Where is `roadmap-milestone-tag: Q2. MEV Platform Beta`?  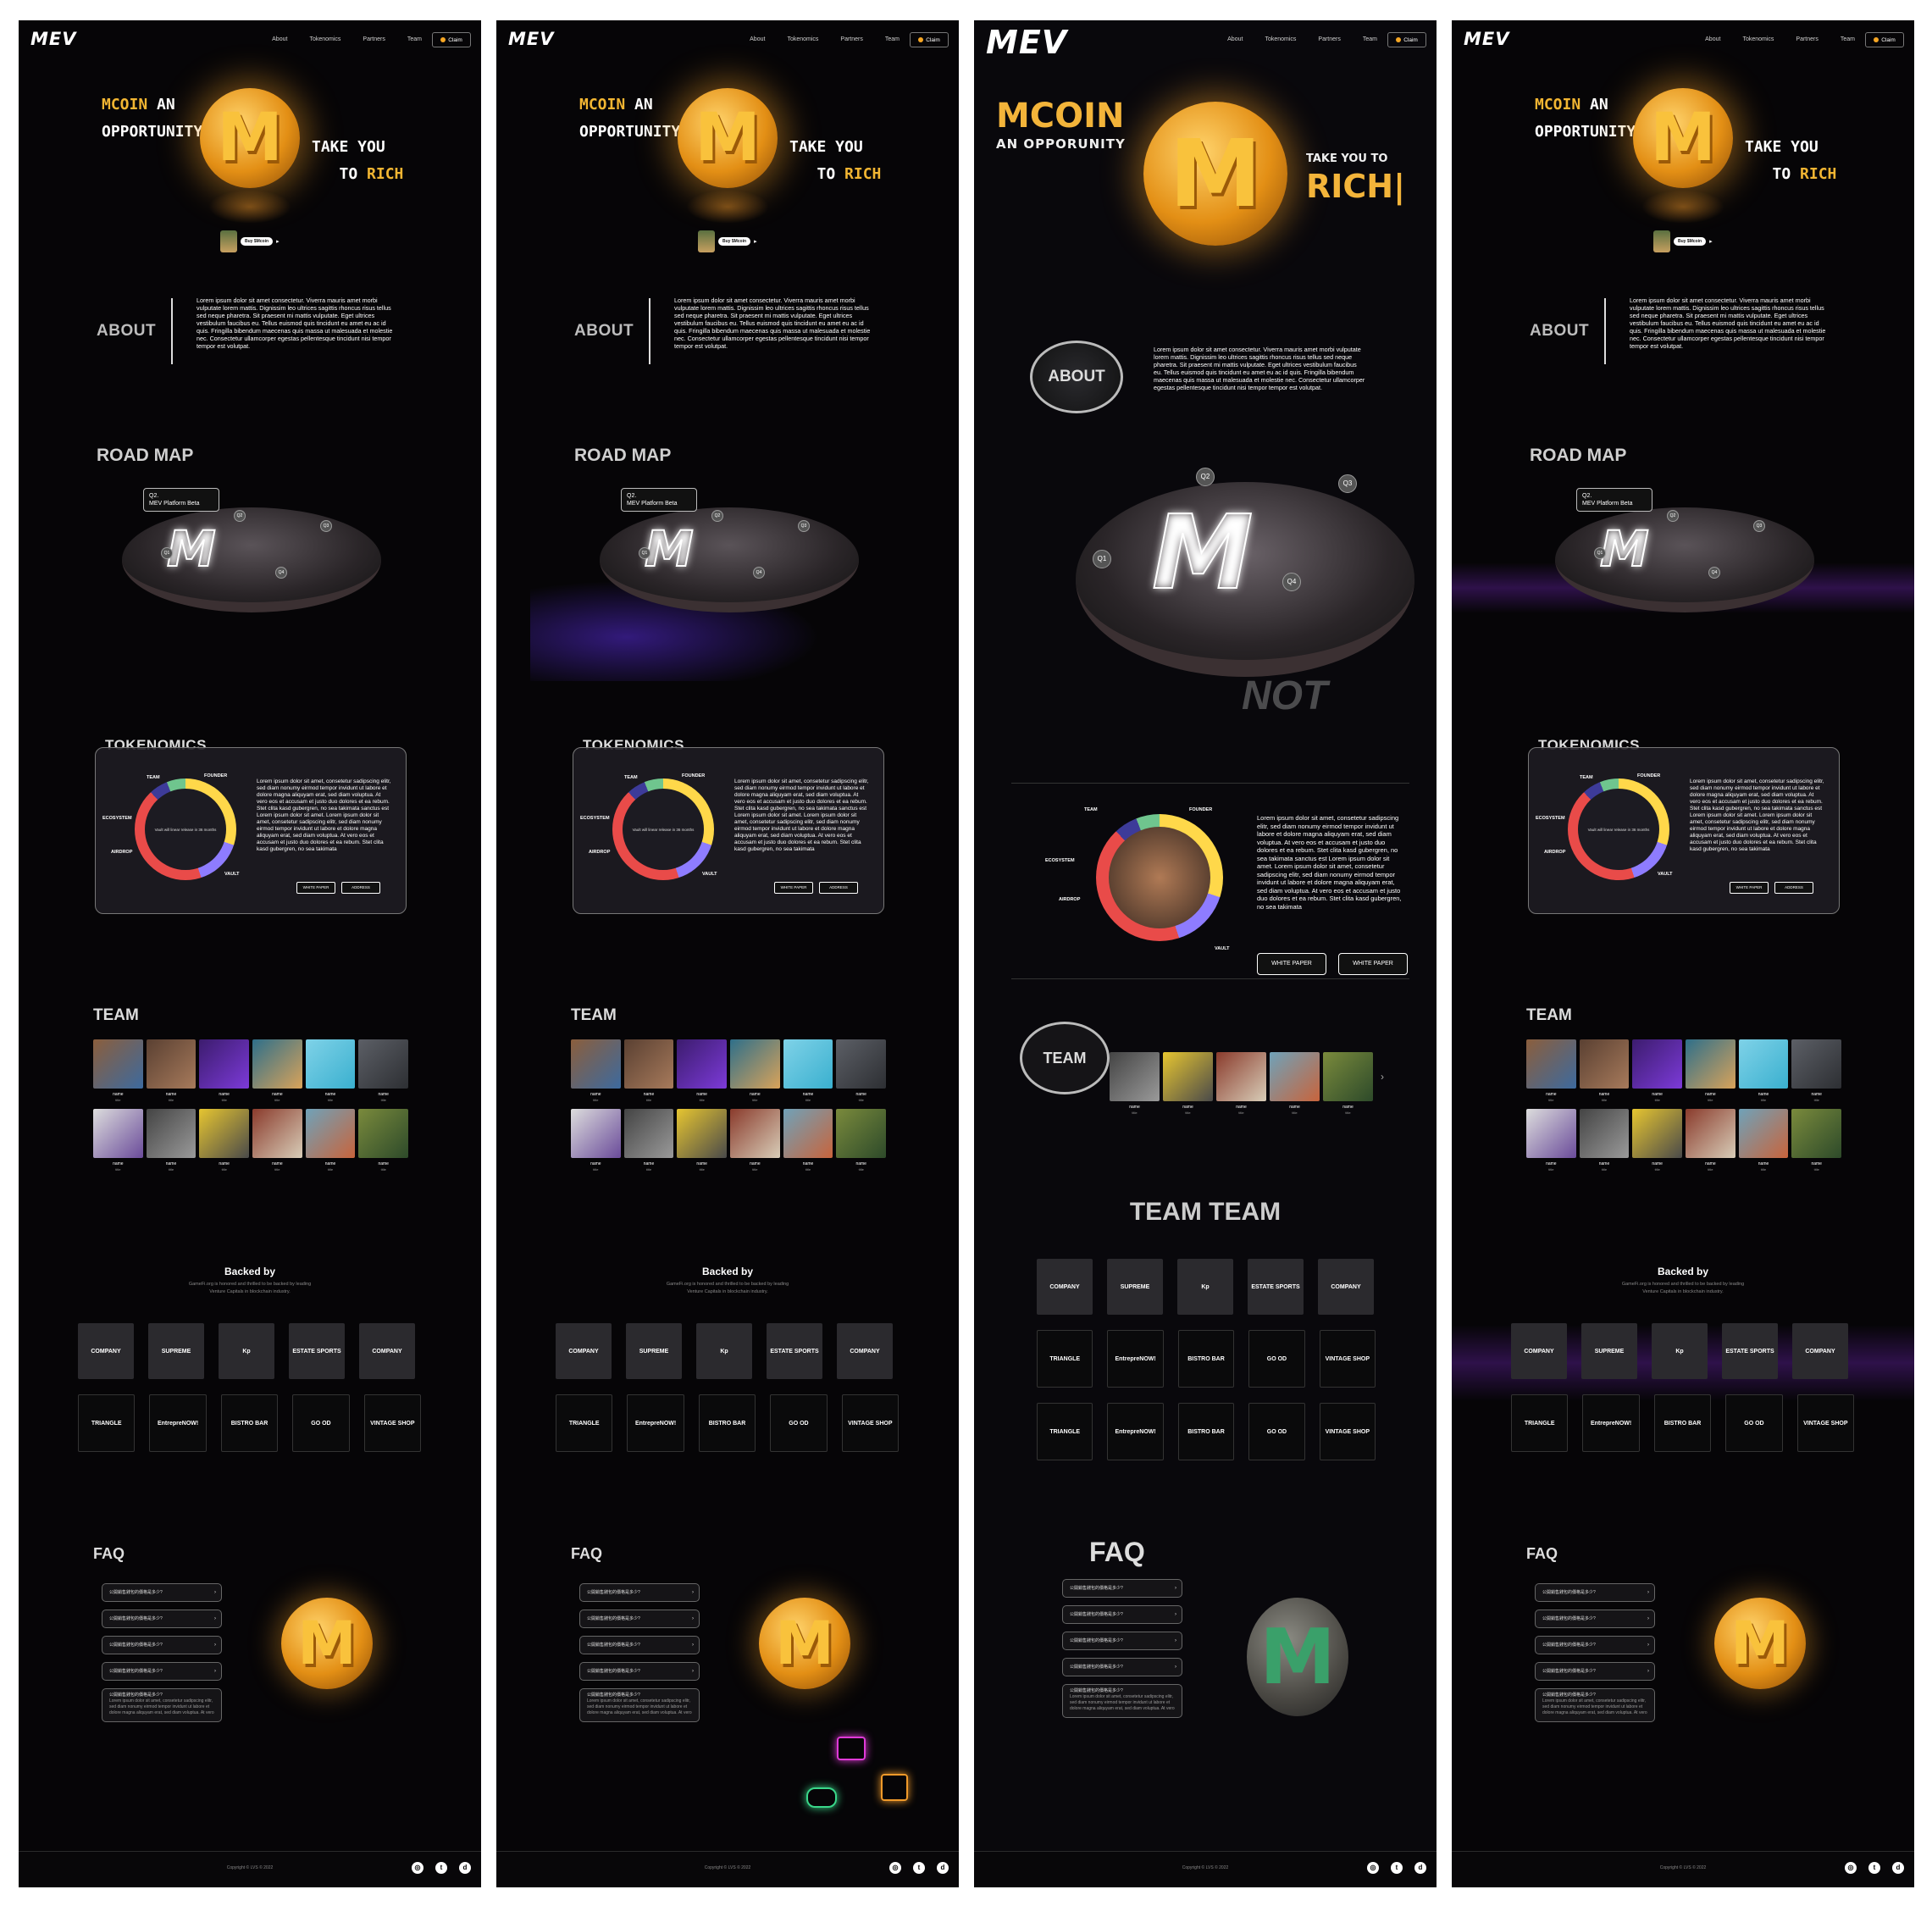 roadmap-milestone-tag: Q2. MEV Platform Beta is located at coordinates (659, 500).